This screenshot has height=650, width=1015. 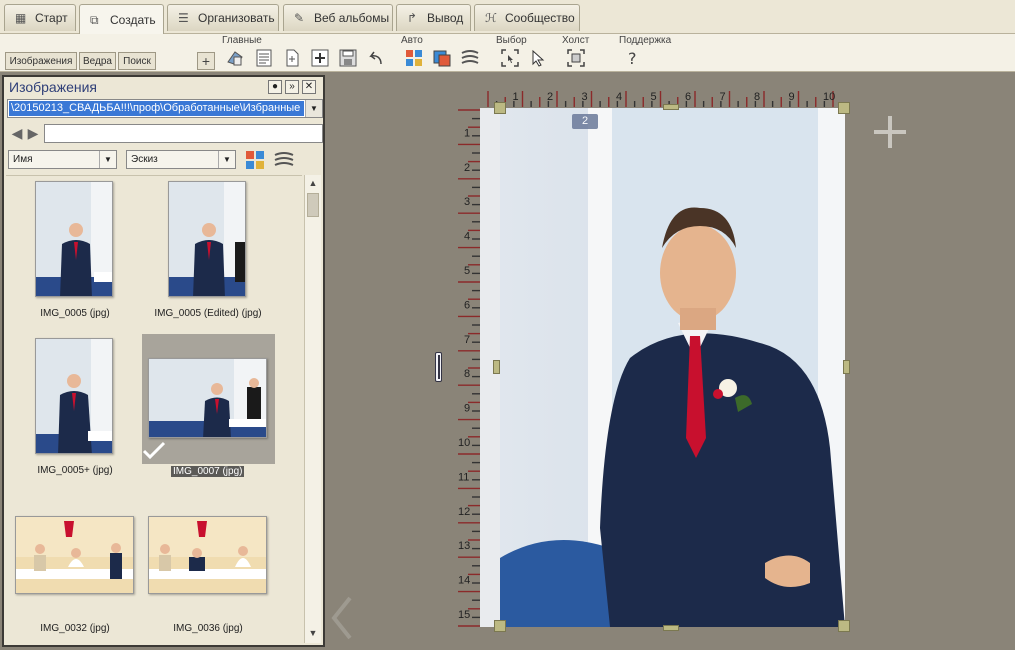 What do you see at coordinates (23, 159) in the screenshot?
I see `sort-value: Имя` at bounding box center [23, 159].